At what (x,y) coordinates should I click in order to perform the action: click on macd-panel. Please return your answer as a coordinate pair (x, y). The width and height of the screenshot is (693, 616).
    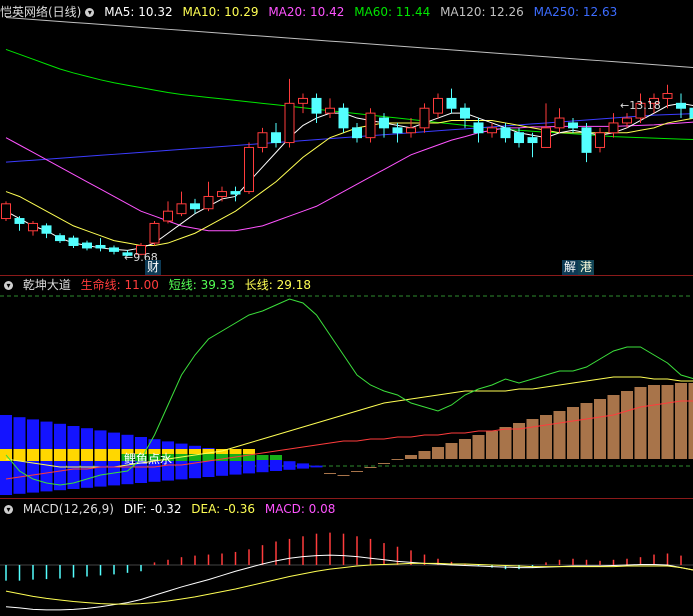
    Looking at the image, I should click on (346, 571).